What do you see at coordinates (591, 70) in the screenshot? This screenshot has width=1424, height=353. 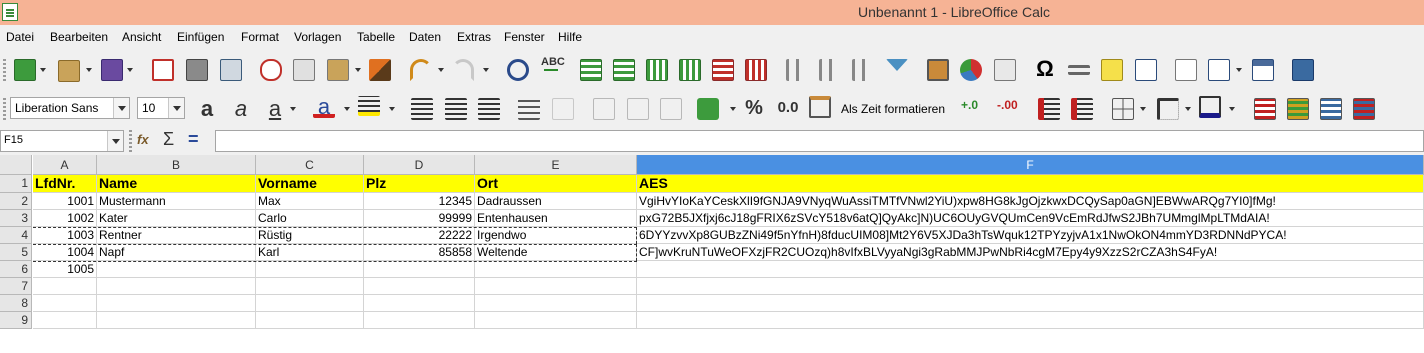 I see `insert-row-above-icon` at bounding box center [591, 70].